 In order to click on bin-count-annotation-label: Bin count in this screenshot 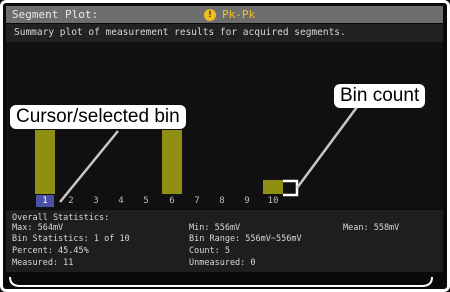, I will do `click(380, 96)`.